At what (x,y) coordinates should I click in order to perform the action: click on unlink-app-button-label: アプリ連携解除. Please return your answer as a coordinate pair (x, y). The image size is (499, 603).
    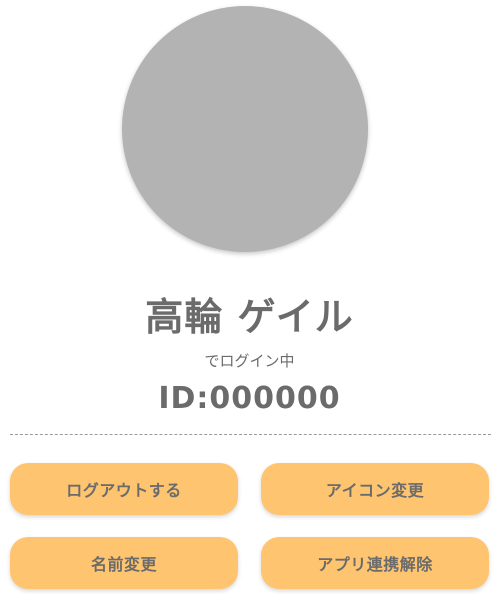
    Looking at the image, I should click on (375, 564).